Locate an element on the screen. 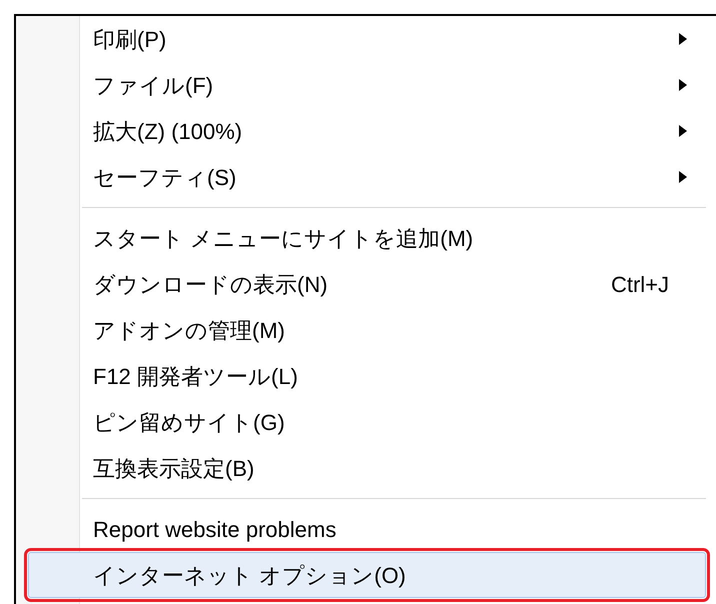 This screenshot has height=604, width=716. menu-item: F12 開発者ツール(L) is located at coordinates (367, 376).